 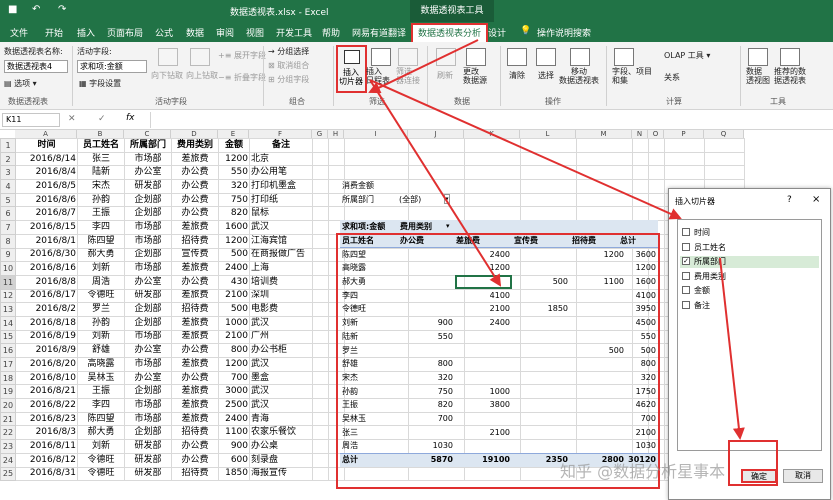 What do you see at coordinates (234, 323) in the screenshot?
I see `cell: 1000` at bounding box center [234, 323].